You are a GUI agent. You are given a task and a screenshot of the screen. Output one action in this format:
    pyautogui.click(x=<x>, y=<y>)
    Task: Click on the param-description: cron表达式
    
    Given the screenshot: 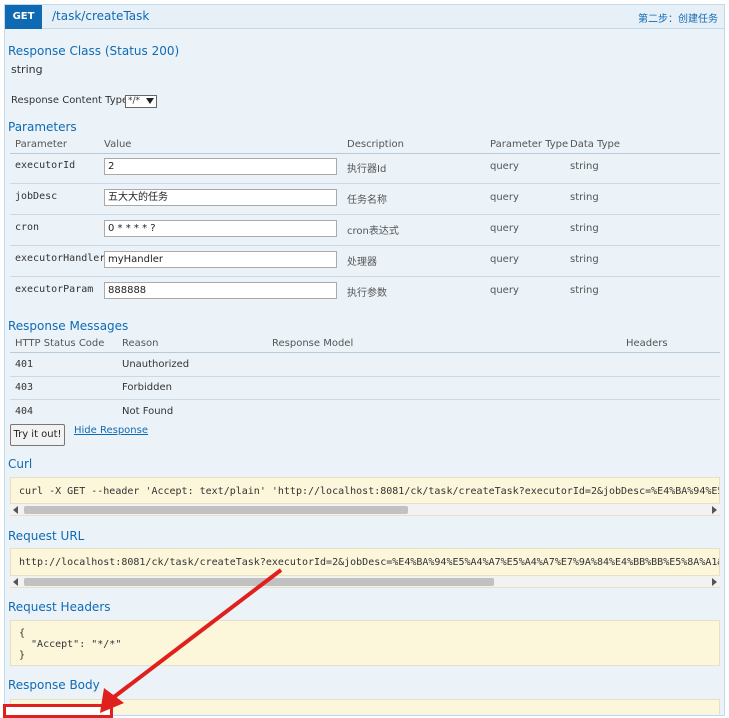 What is the action you would take?
    pyautogui.click(x=373, y=231)
    